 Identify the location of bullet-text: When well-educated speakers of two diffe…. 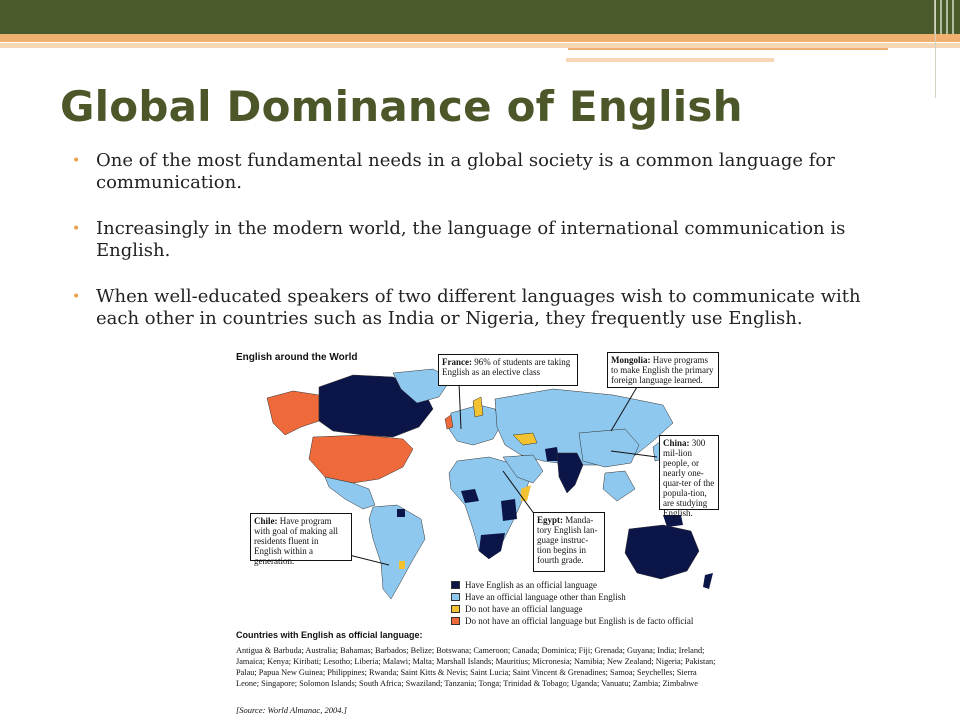
(478, 307).